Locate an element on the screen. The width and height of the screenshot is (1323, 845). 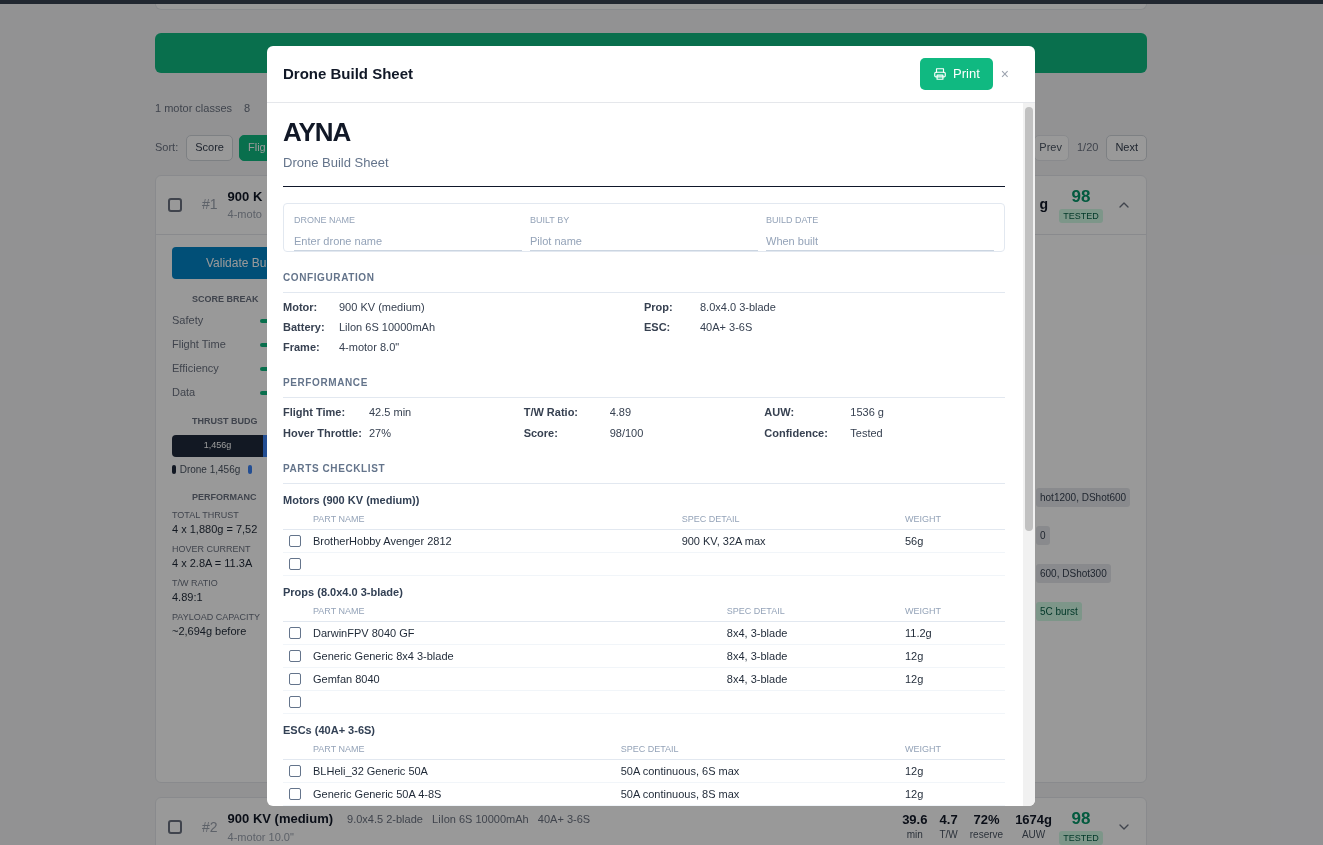
legend-label: Drone 1,456g is located at coordinates (210, 469).